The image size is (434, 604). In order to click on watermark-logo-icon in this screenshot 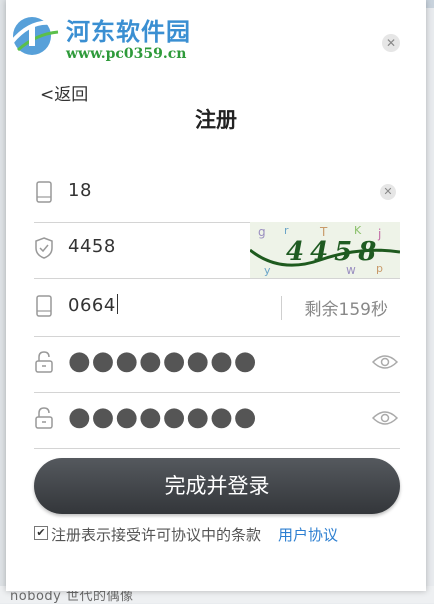, I will do `click(34, 36)`.